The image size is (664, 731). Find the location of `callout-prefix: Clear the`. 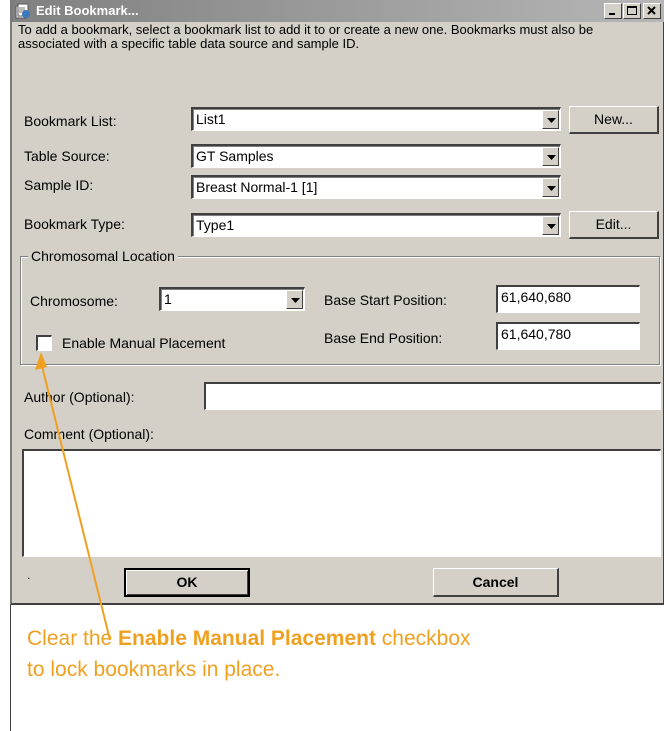

callout-prefix: Clear the is located at coordinates (73, 638).